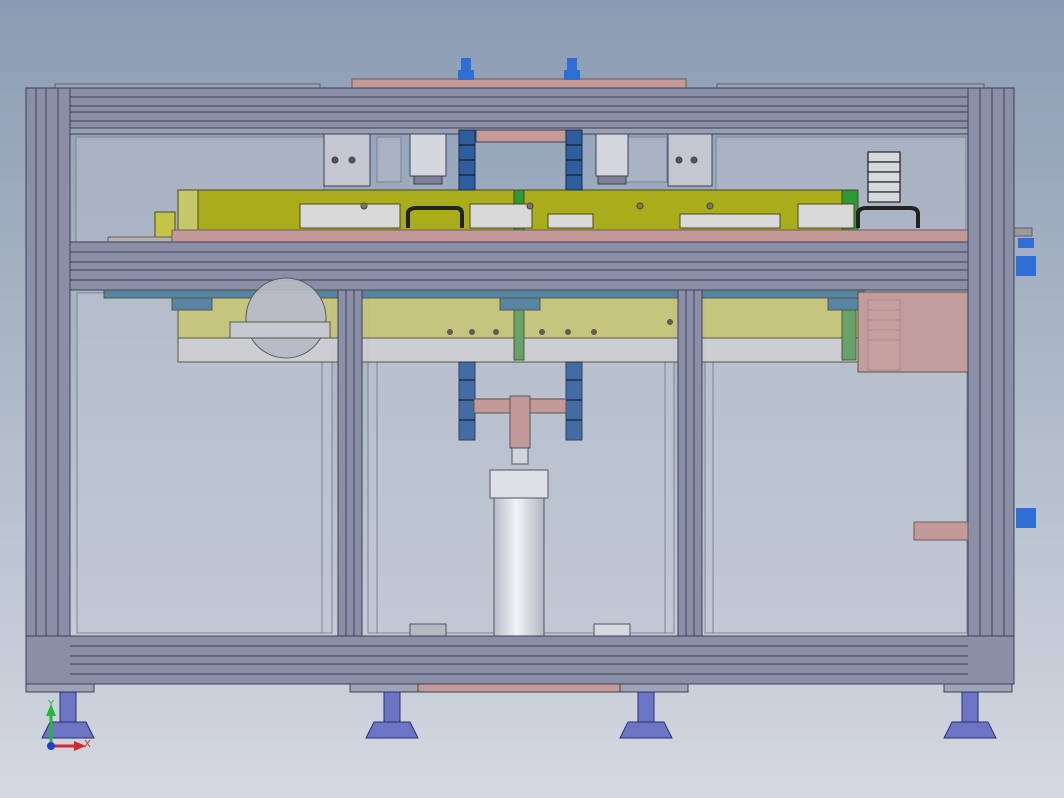 The image size is (1064, 798). What do you see at coordinates (520, 111) in the screenshot?
I see `top-frame-beam` at bounding box center [520, 111].